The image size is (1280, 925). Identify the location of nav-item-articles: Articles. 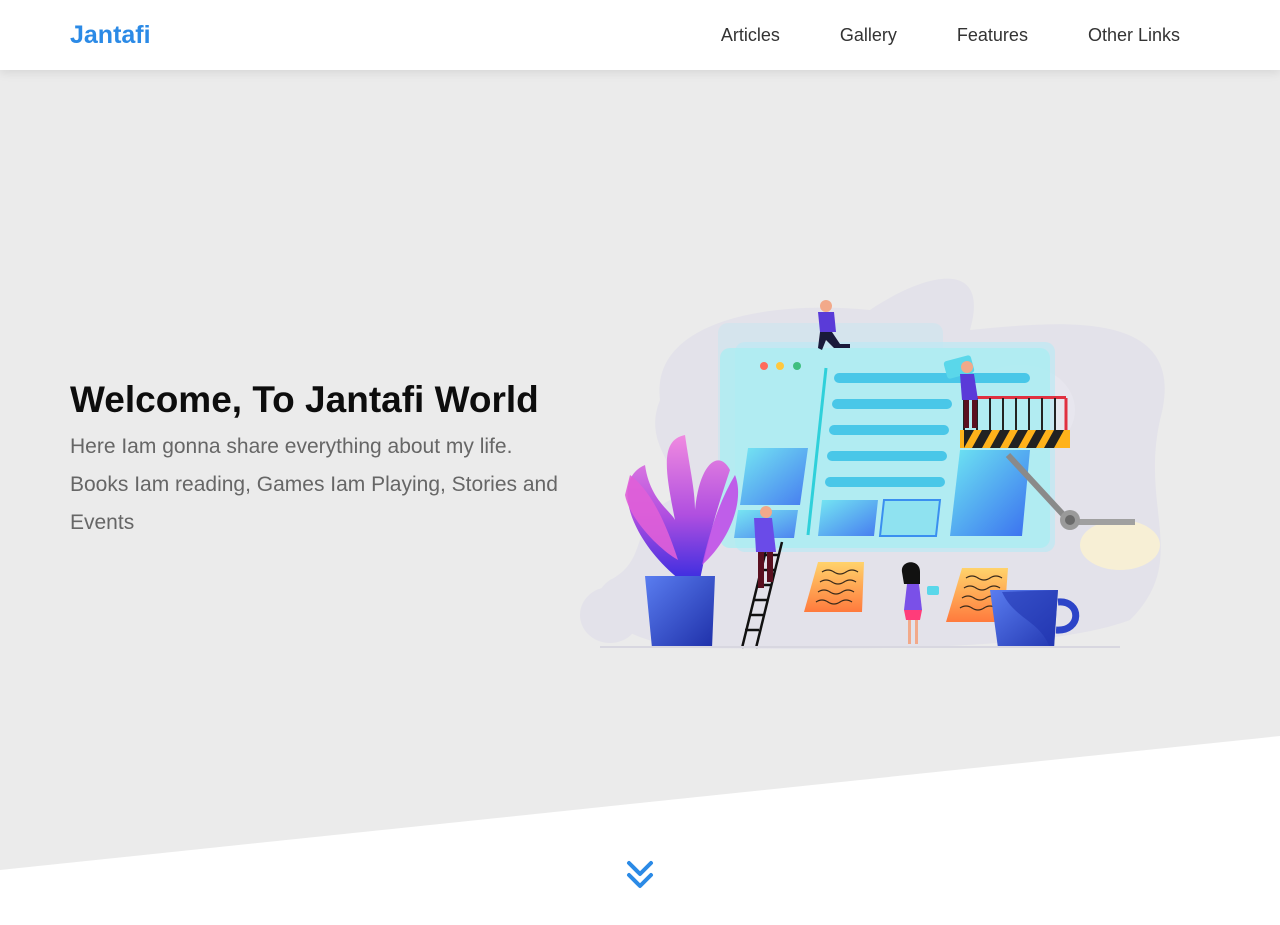
(750, 35).